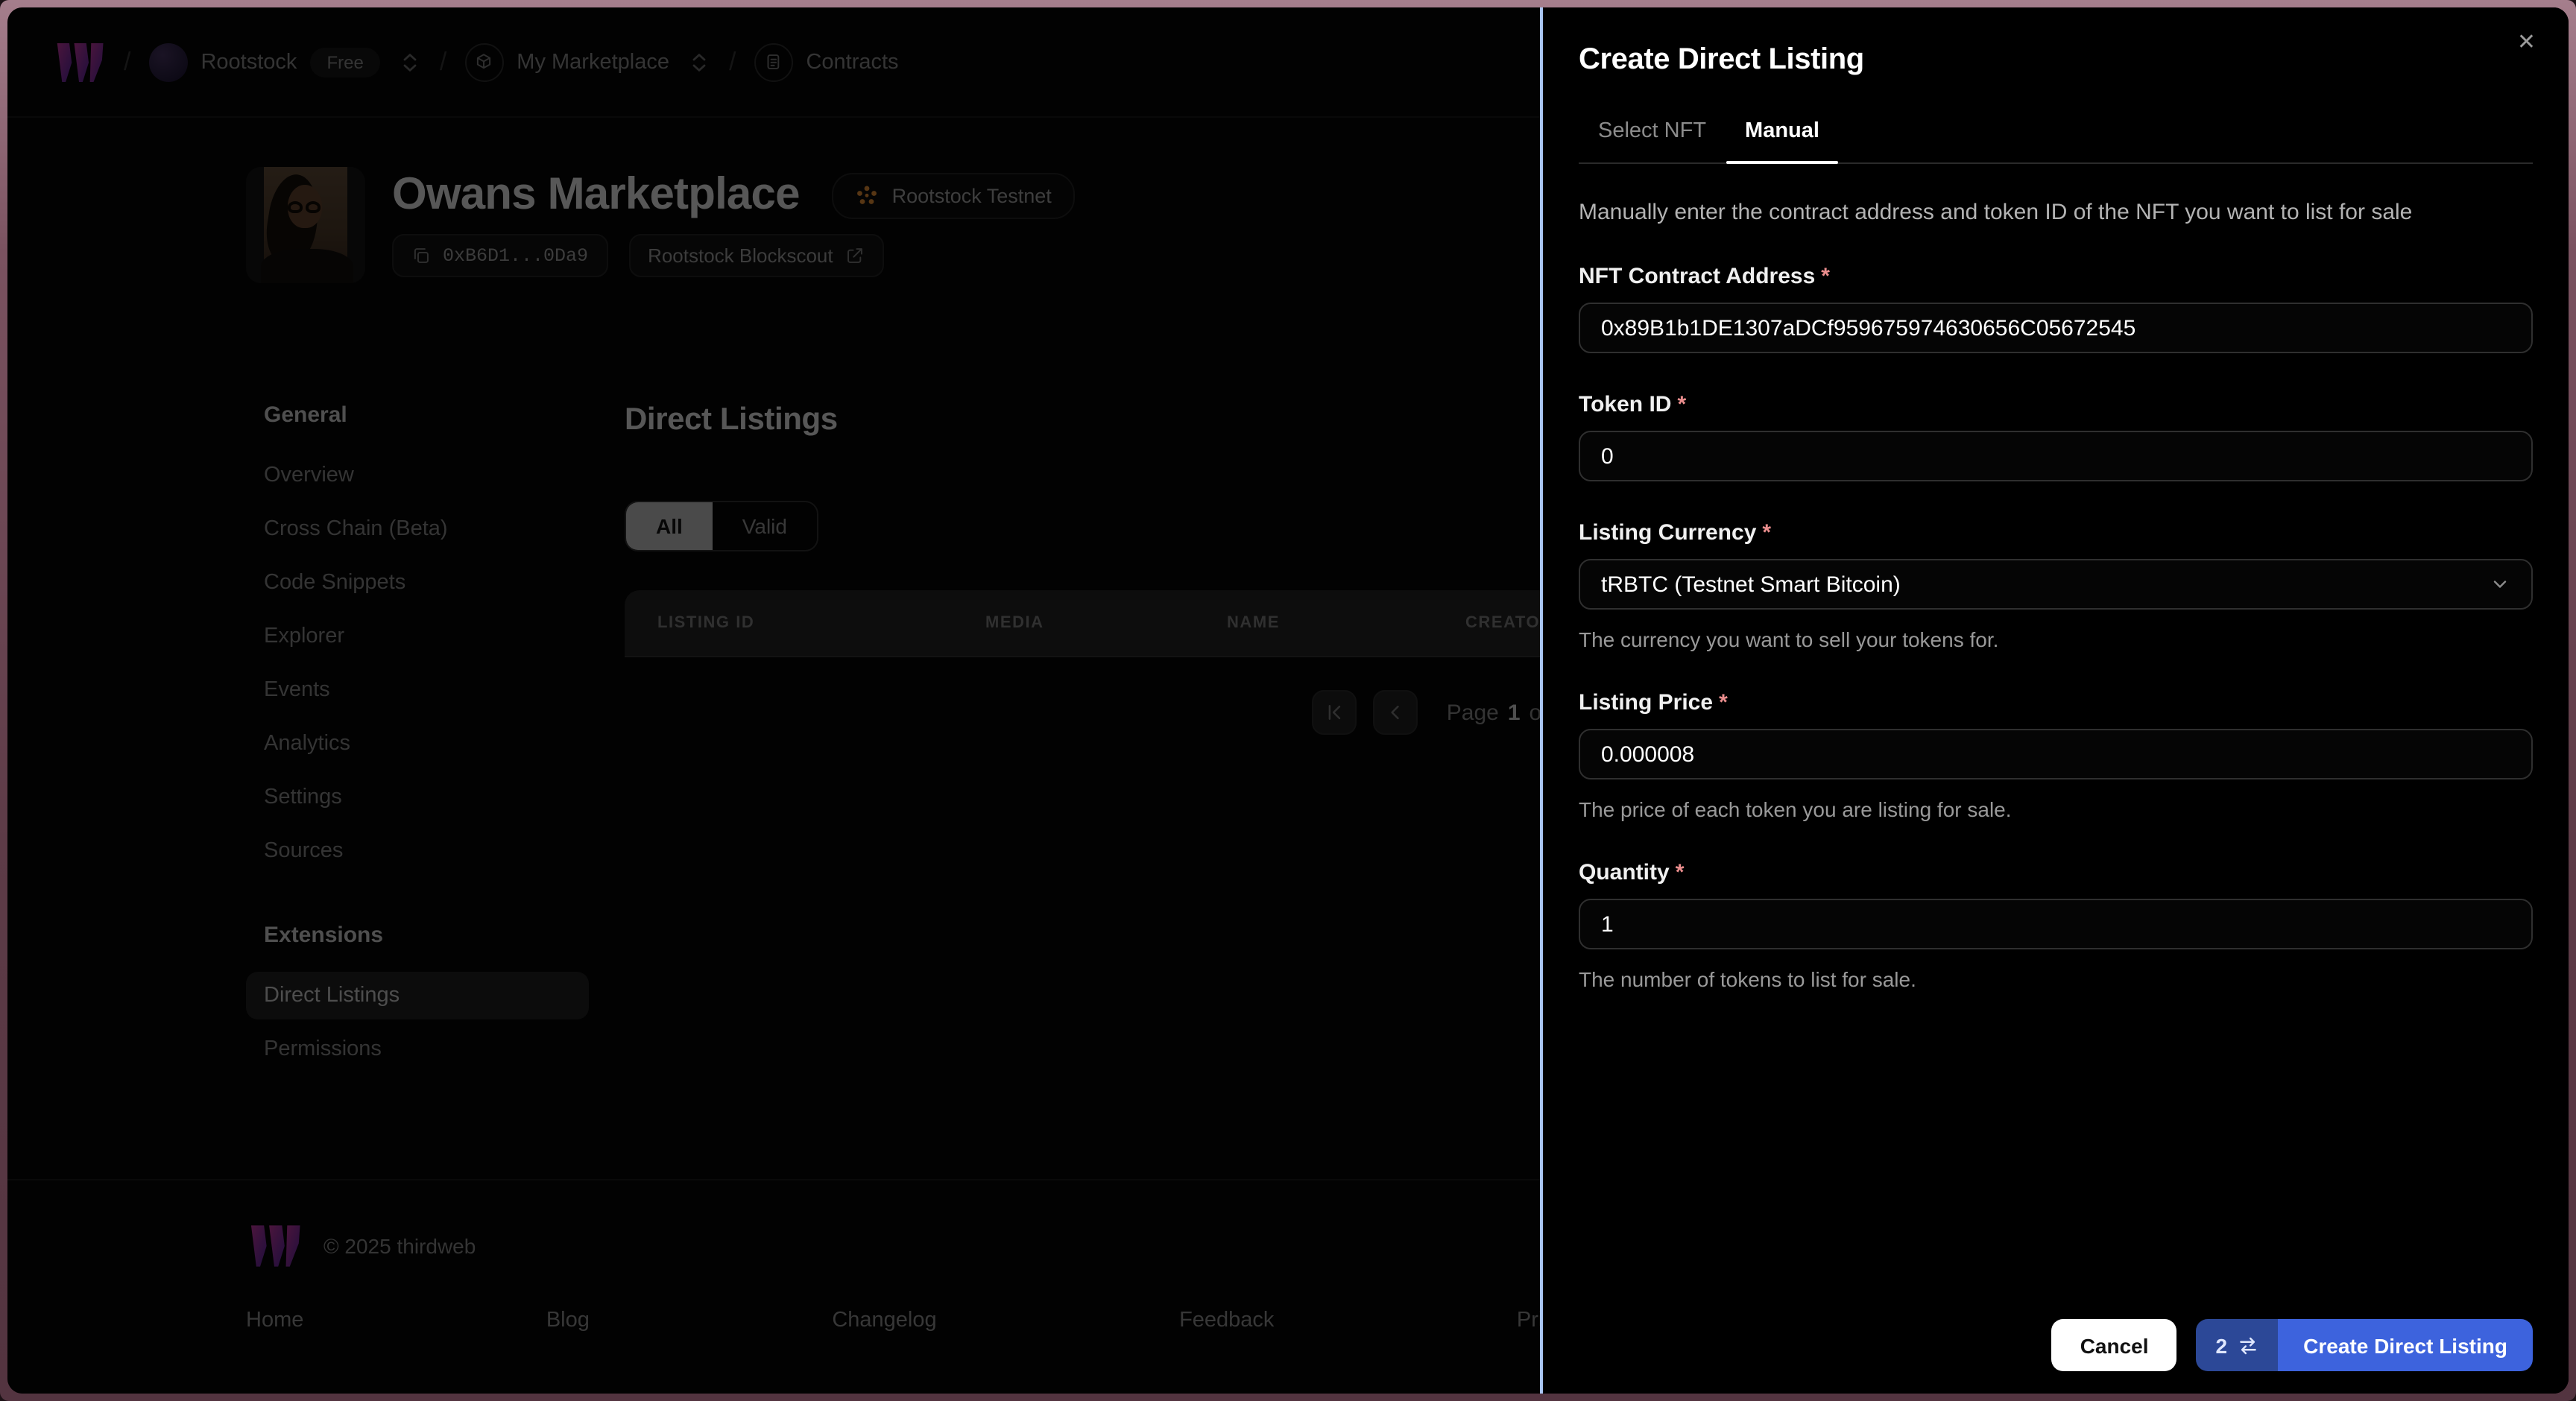 The width and height of the screenshot is (2576, 1401). I want to click on tab-select-nft: Select NFT, so click(1652, 140).